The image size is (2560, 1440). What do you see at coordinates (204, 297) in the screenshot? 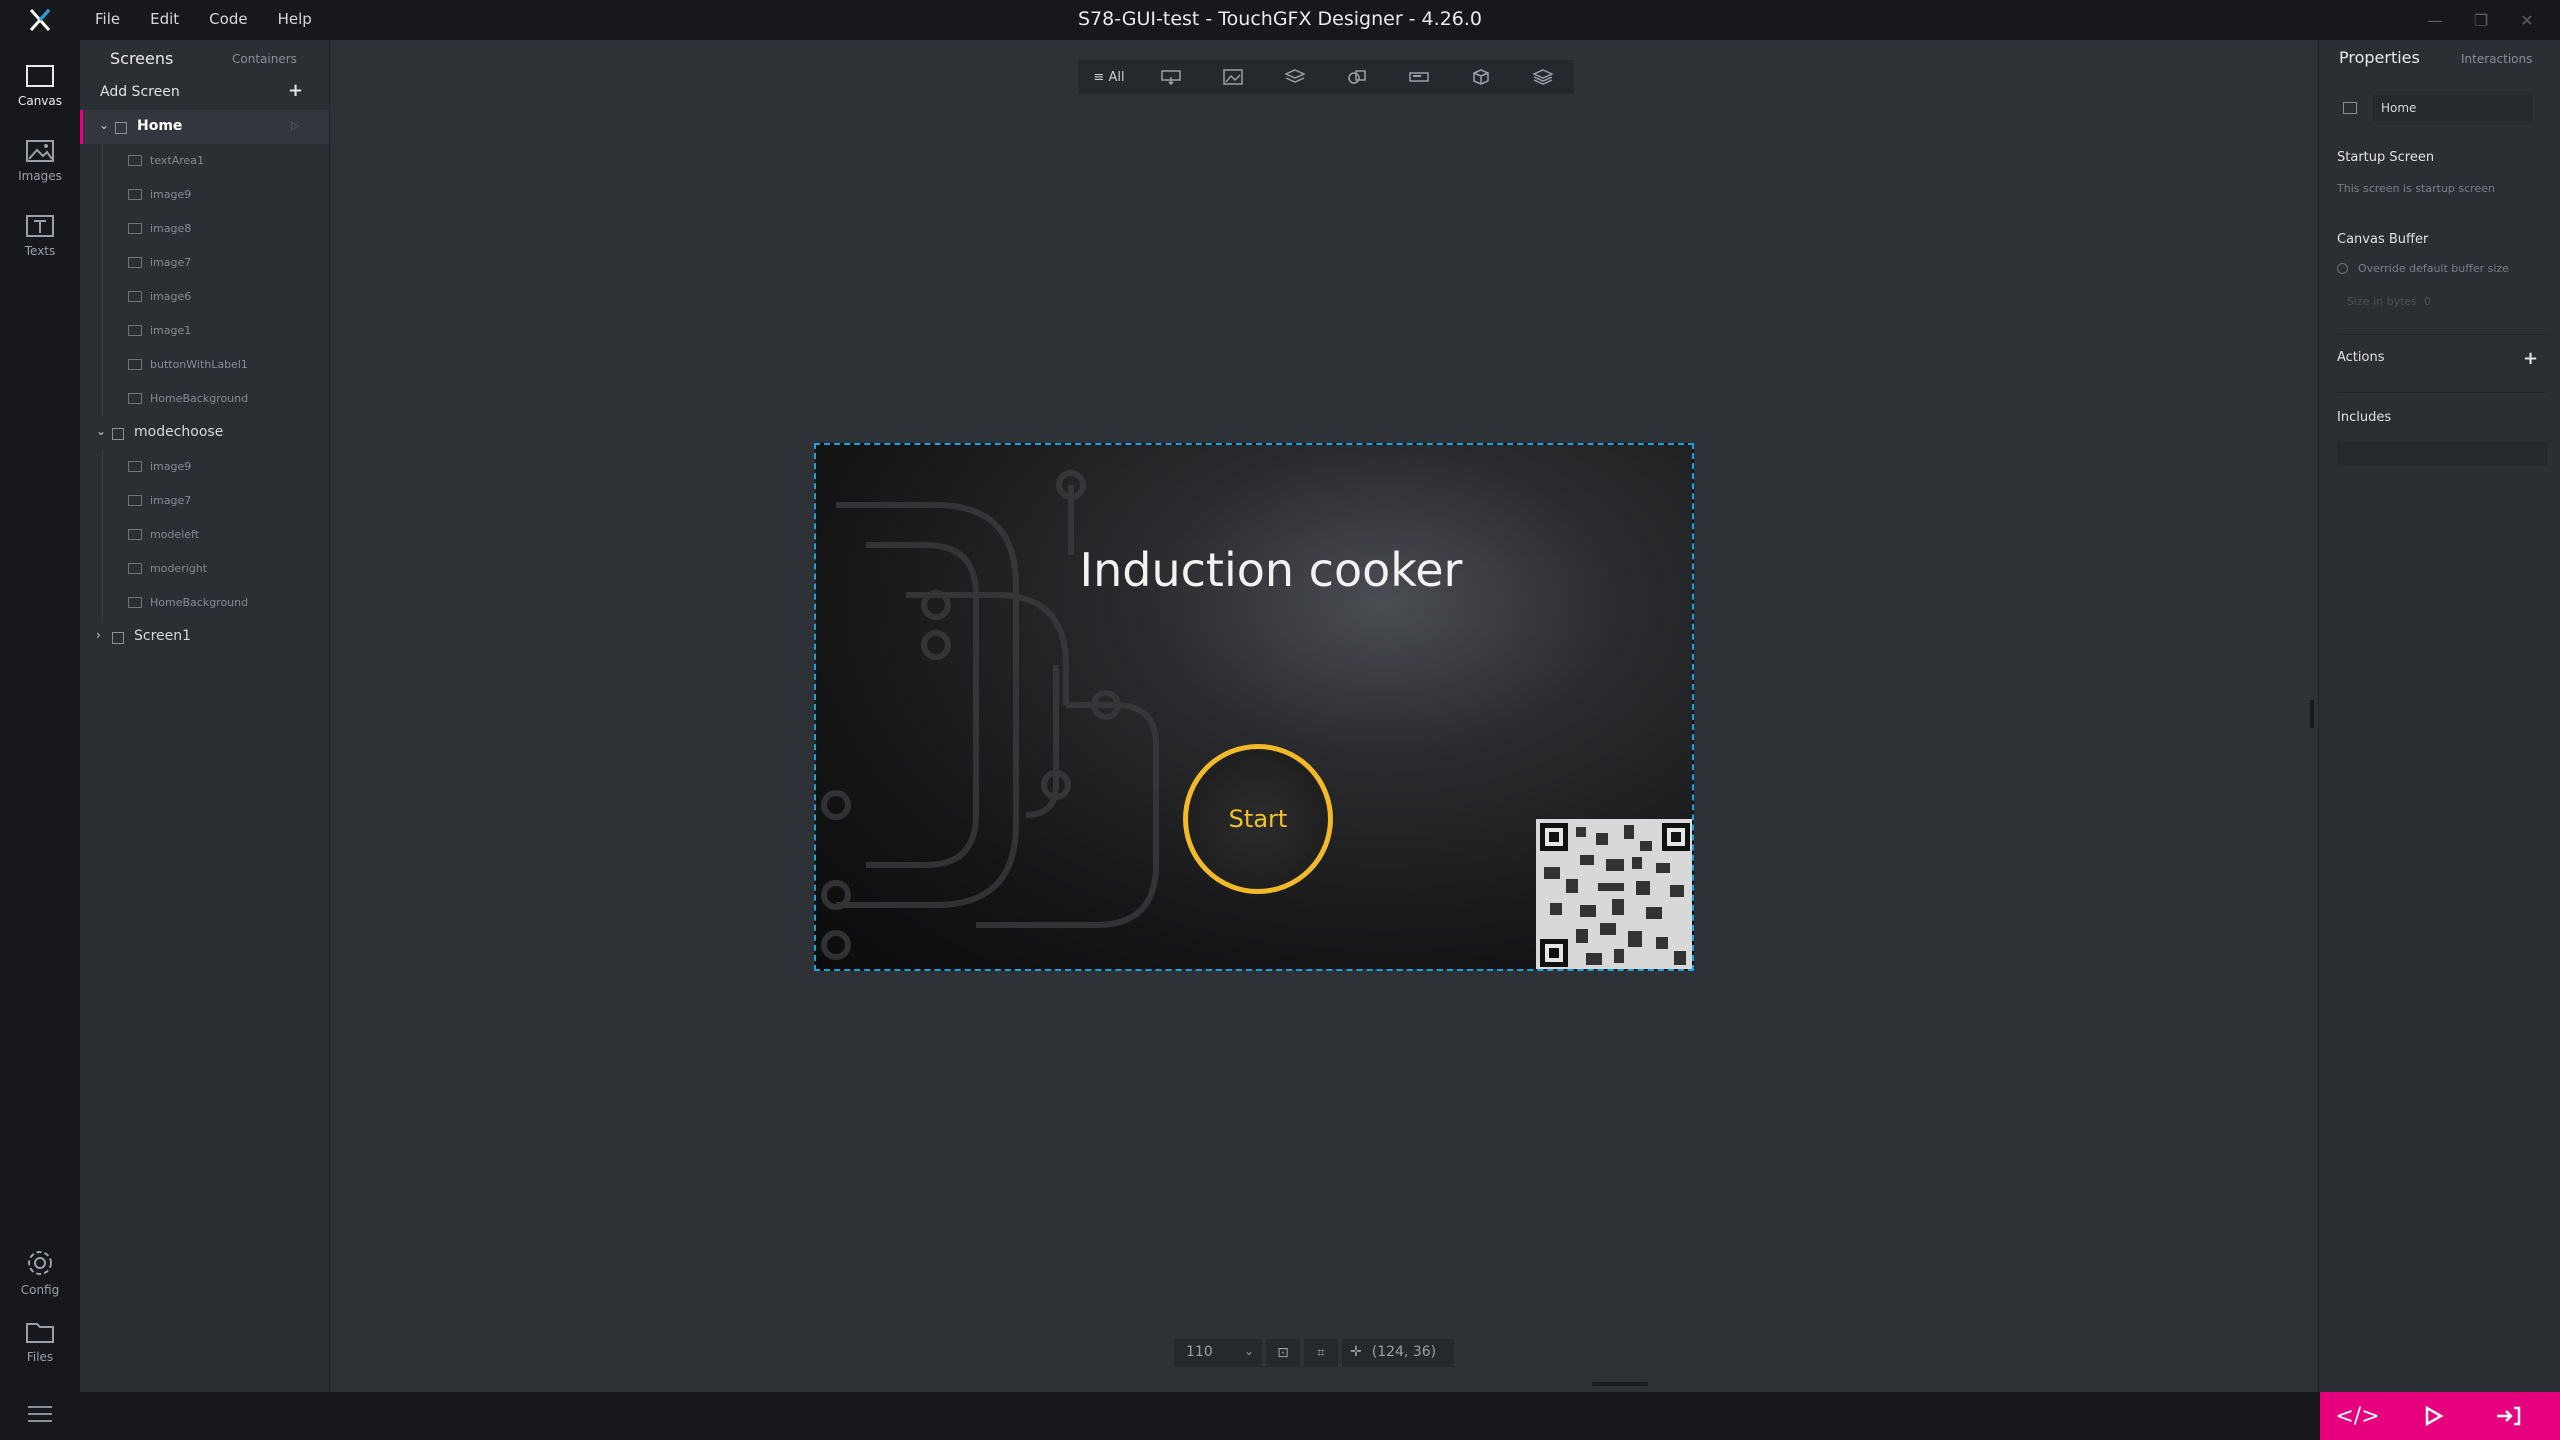
I see `widget-item: image6` at bounding box center [204, 297].